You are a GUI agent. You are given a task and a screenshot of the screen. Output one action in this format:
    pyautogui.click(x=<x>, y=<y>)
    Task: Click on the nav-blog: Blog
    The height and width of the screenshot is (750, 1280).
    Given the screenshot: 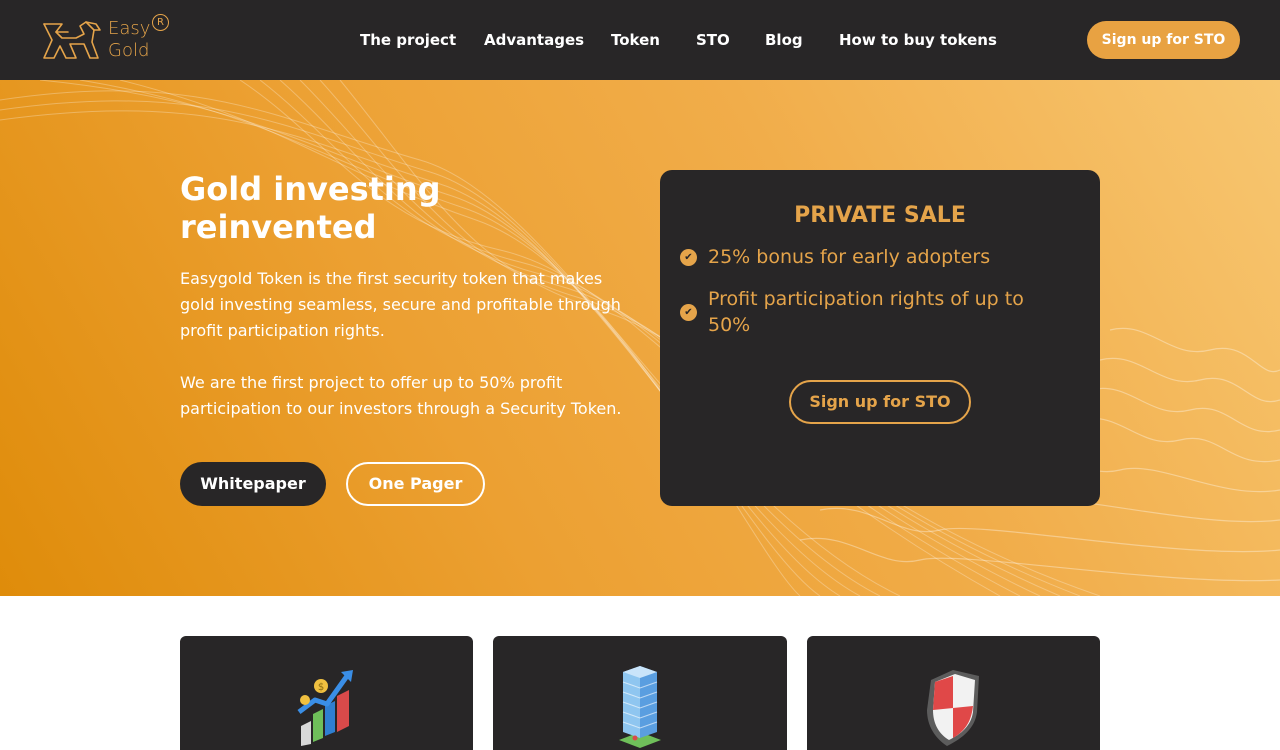 What is the action you would take?
    pyautogui.click(x=784, y=40)
    